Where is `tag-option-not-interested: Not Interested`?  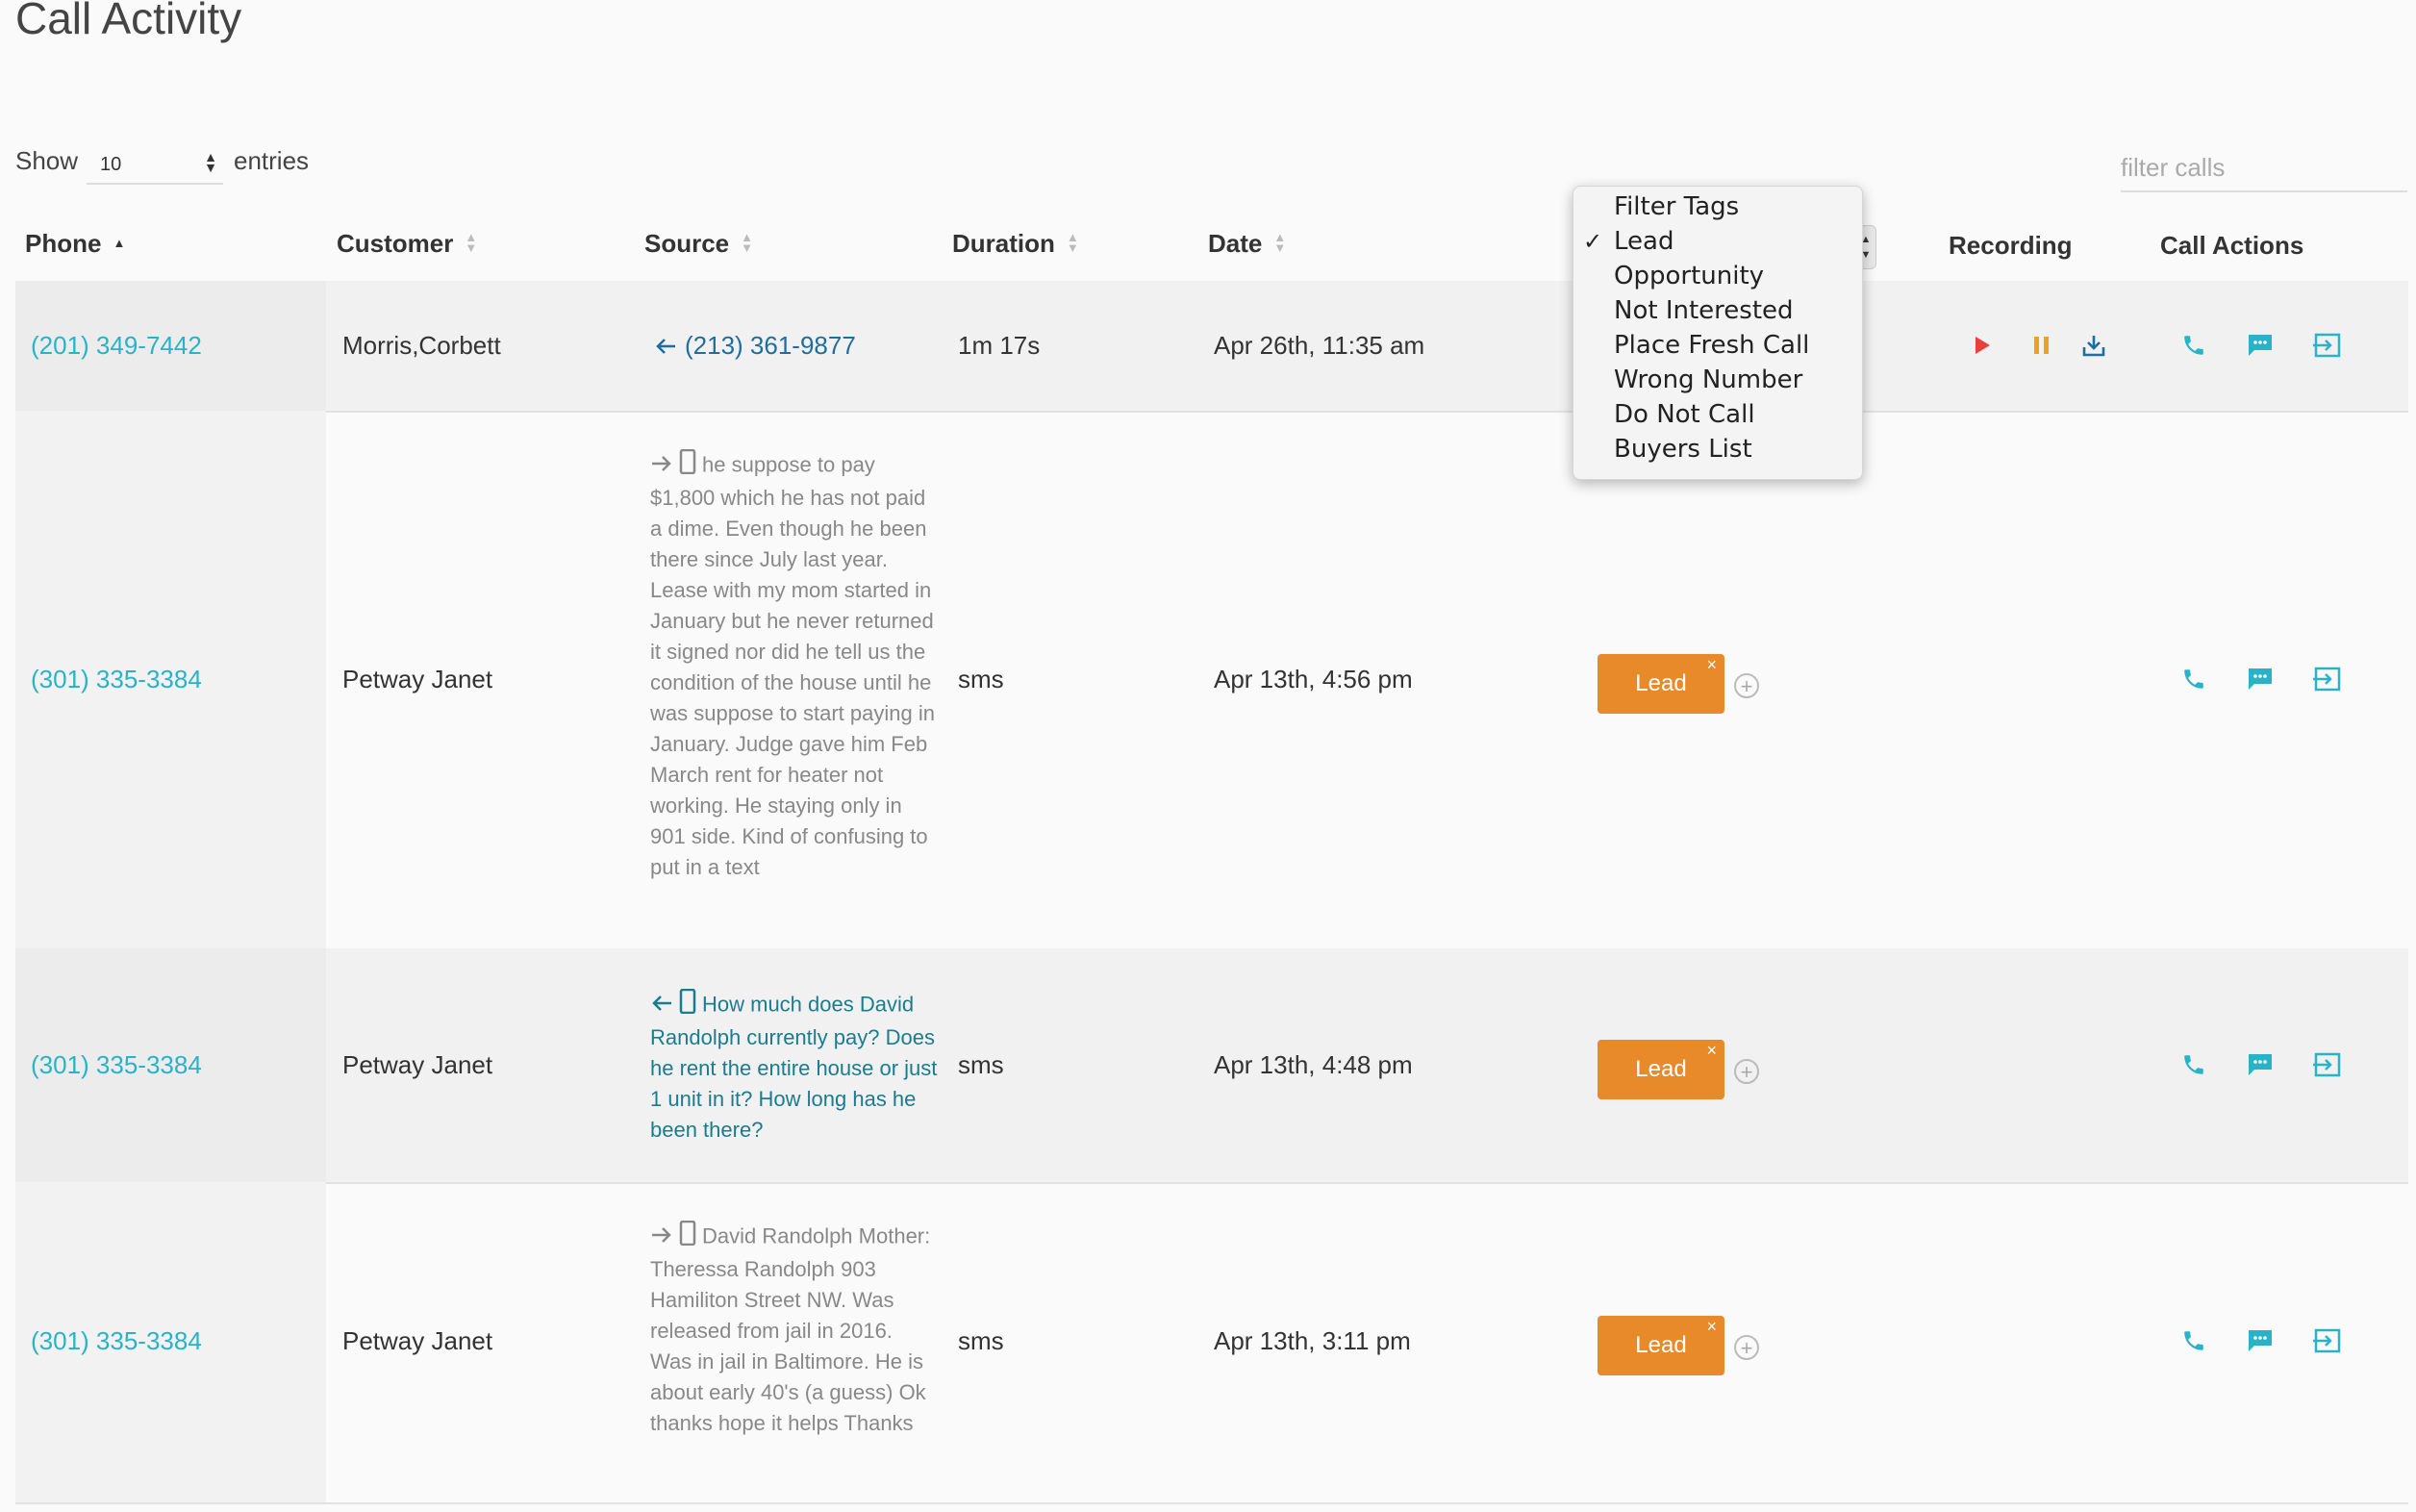 tag-option-not-interested: Not Interested is located at coordinates (1704, 311).